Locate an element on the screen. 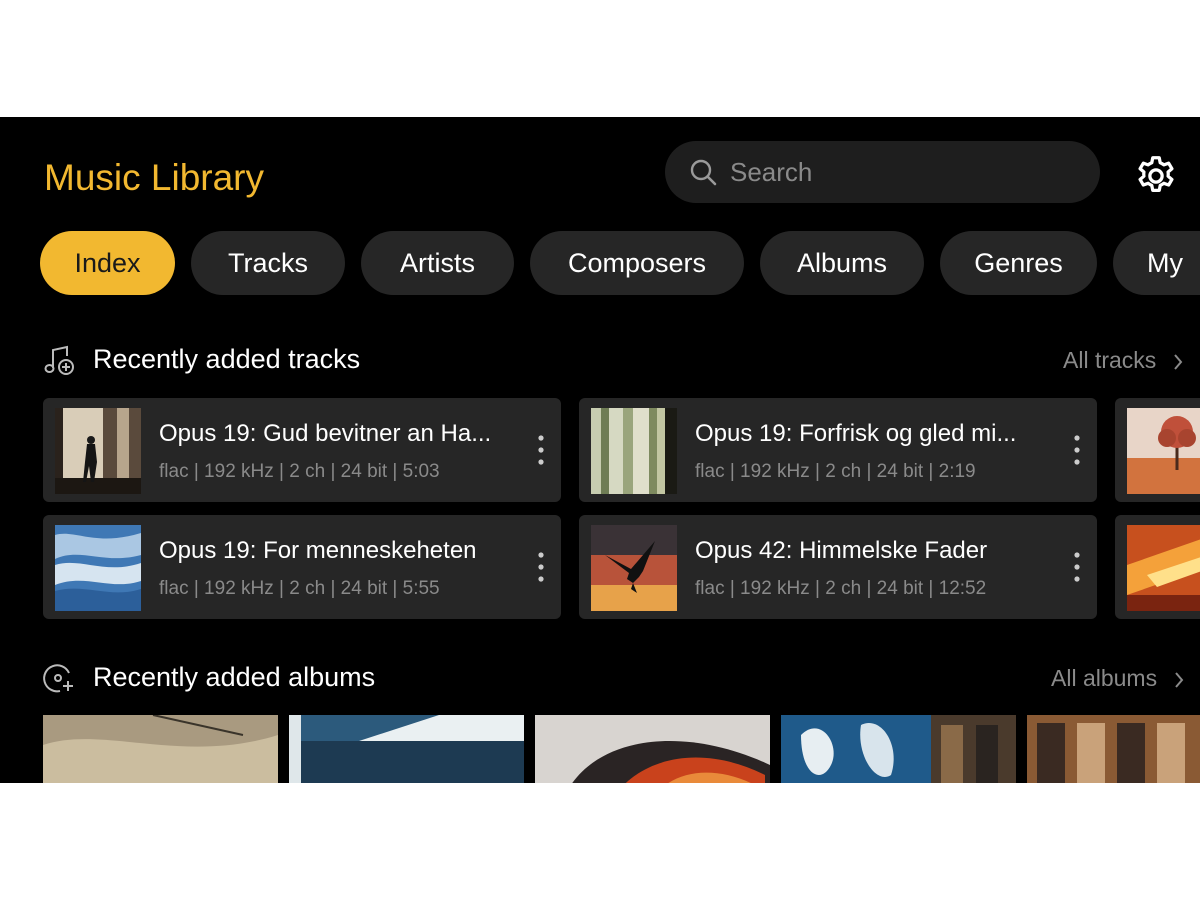 Image resolution: width=1200 pixels, height=900 pixels. search-input: Search is located at coordinates (771, 172).